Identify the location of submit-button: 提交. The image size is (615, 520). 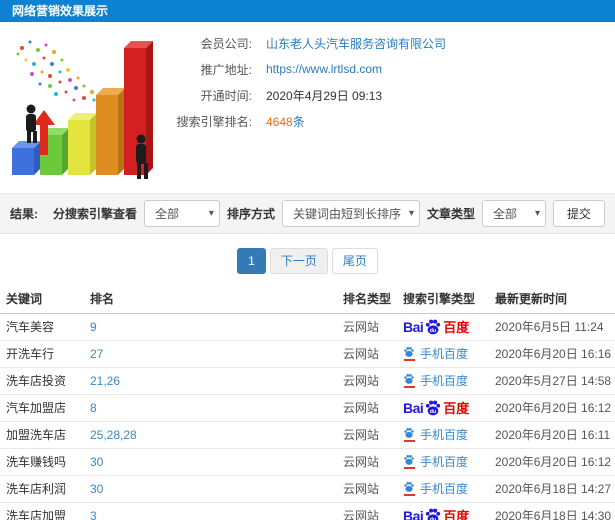
(578, 213).